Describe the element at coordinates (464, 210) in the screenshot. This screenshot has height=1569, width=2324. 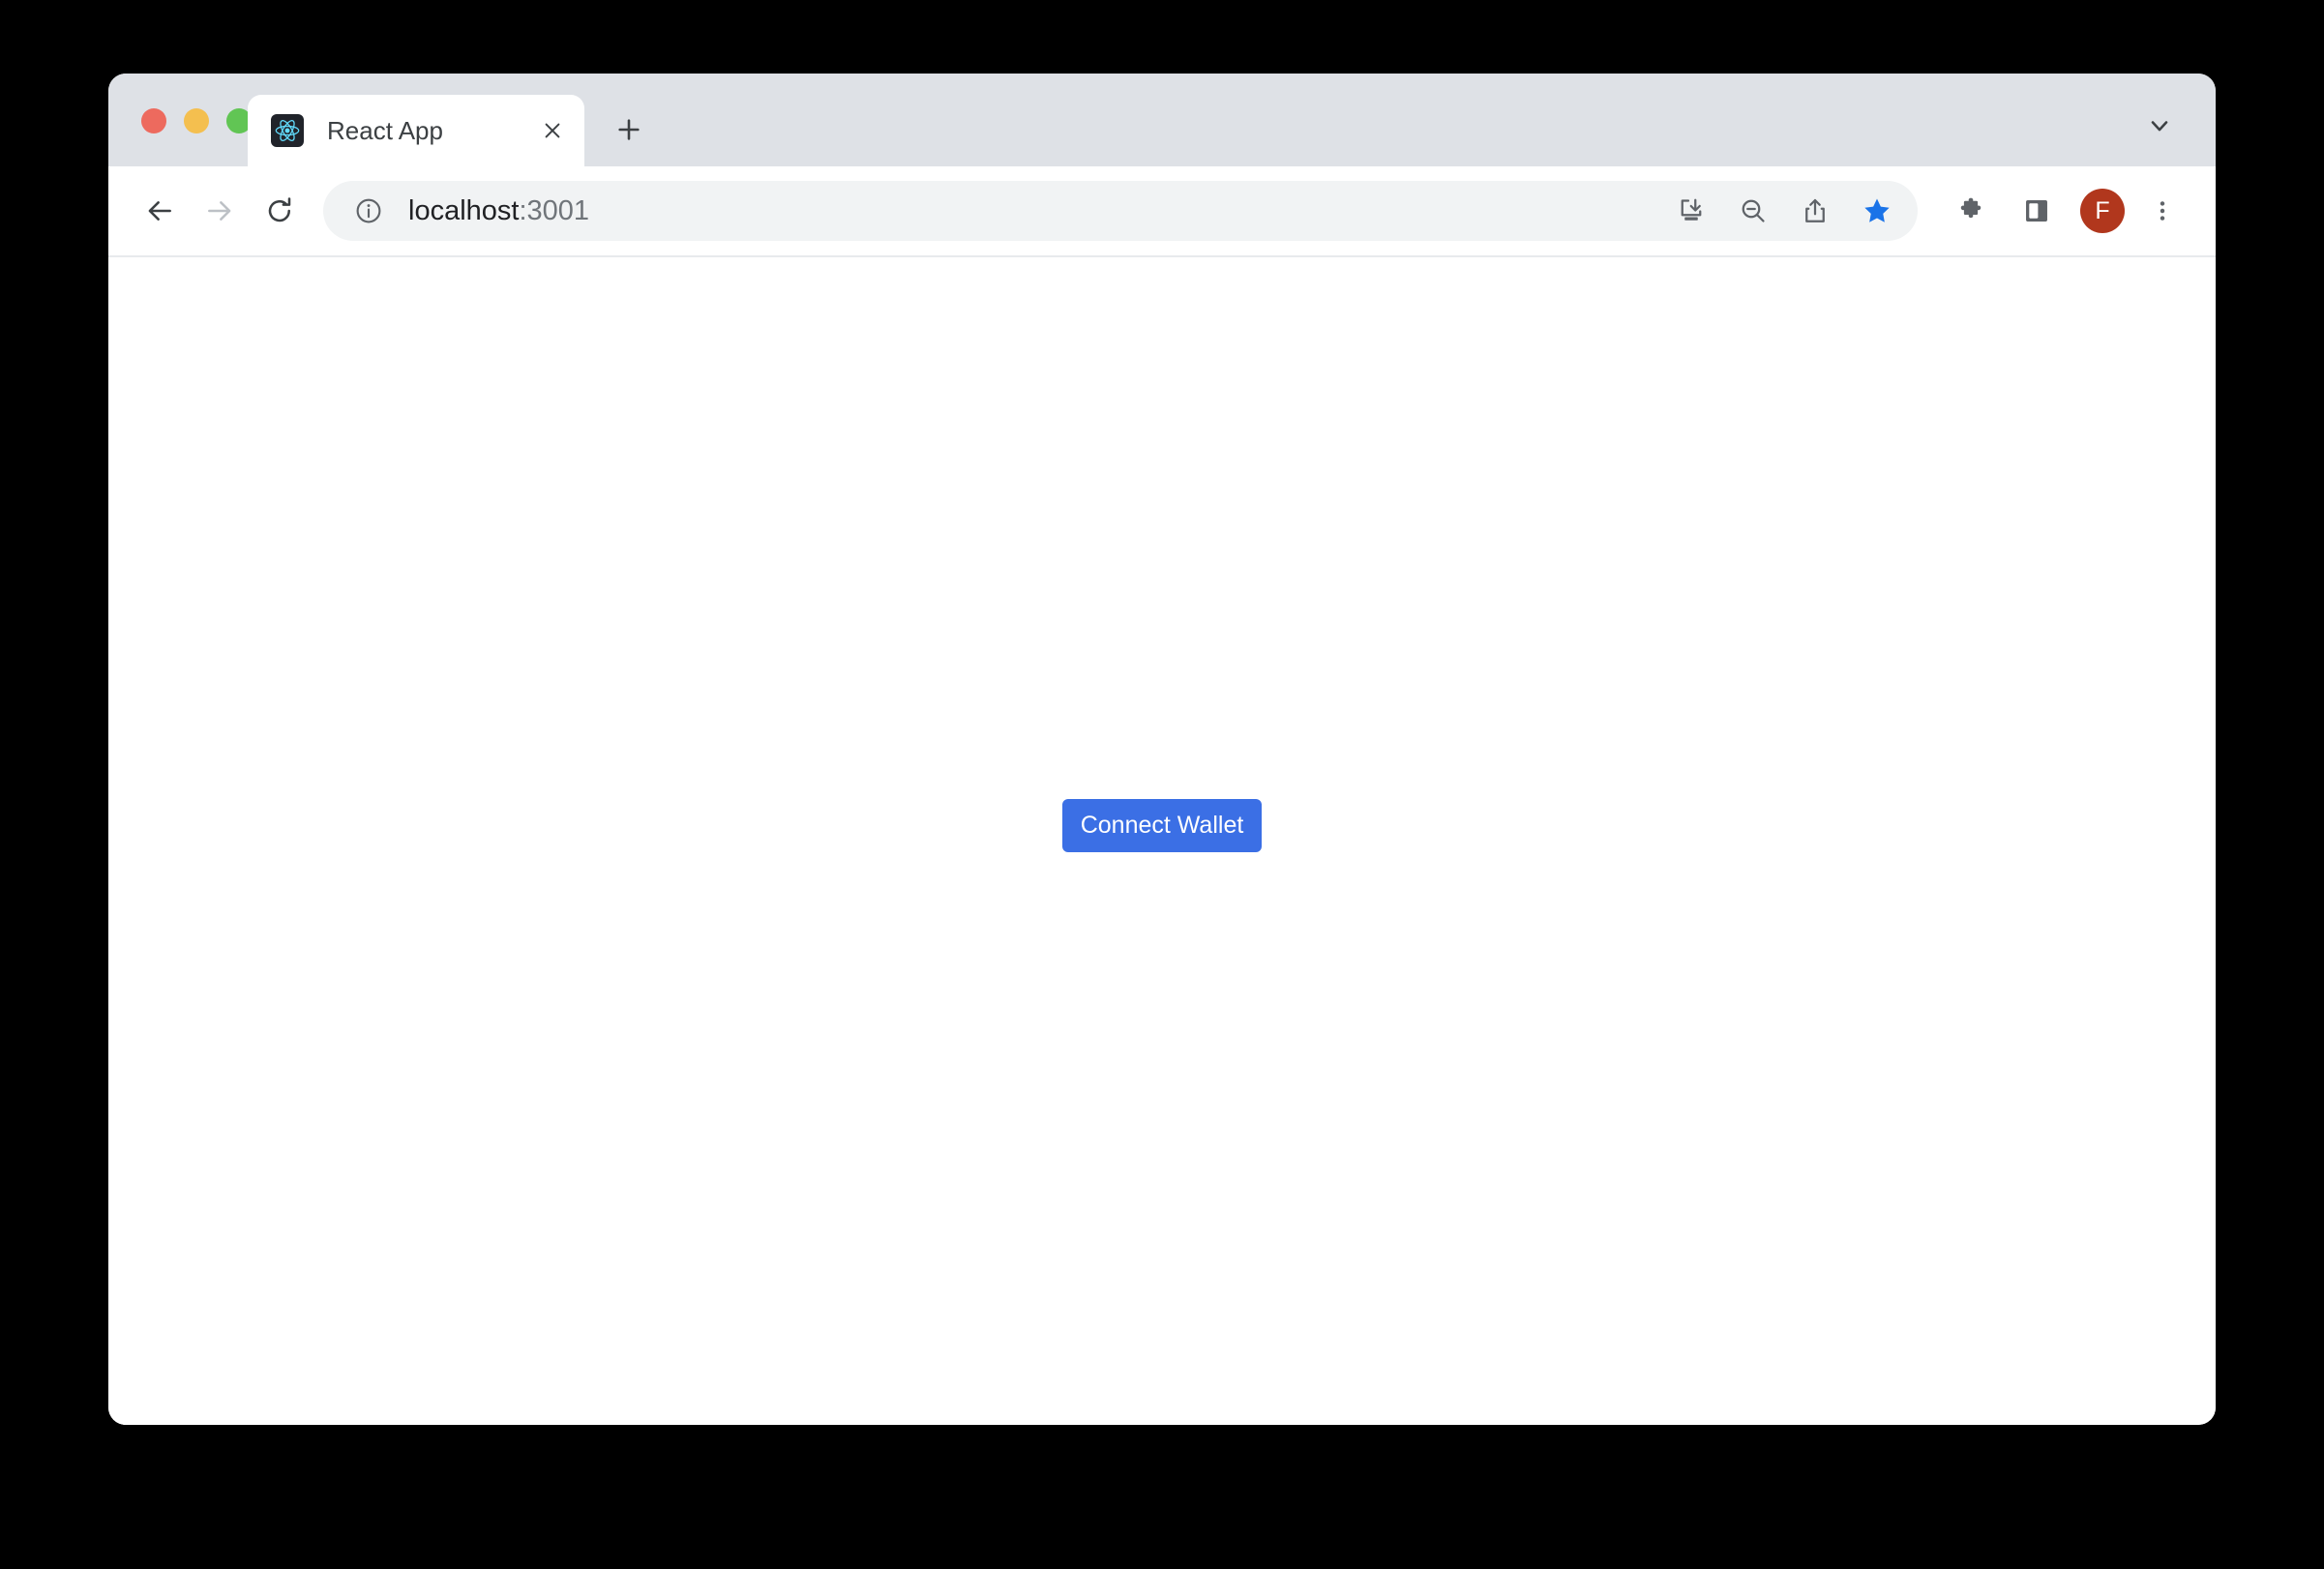
I see `url-host: localhost` at that location.